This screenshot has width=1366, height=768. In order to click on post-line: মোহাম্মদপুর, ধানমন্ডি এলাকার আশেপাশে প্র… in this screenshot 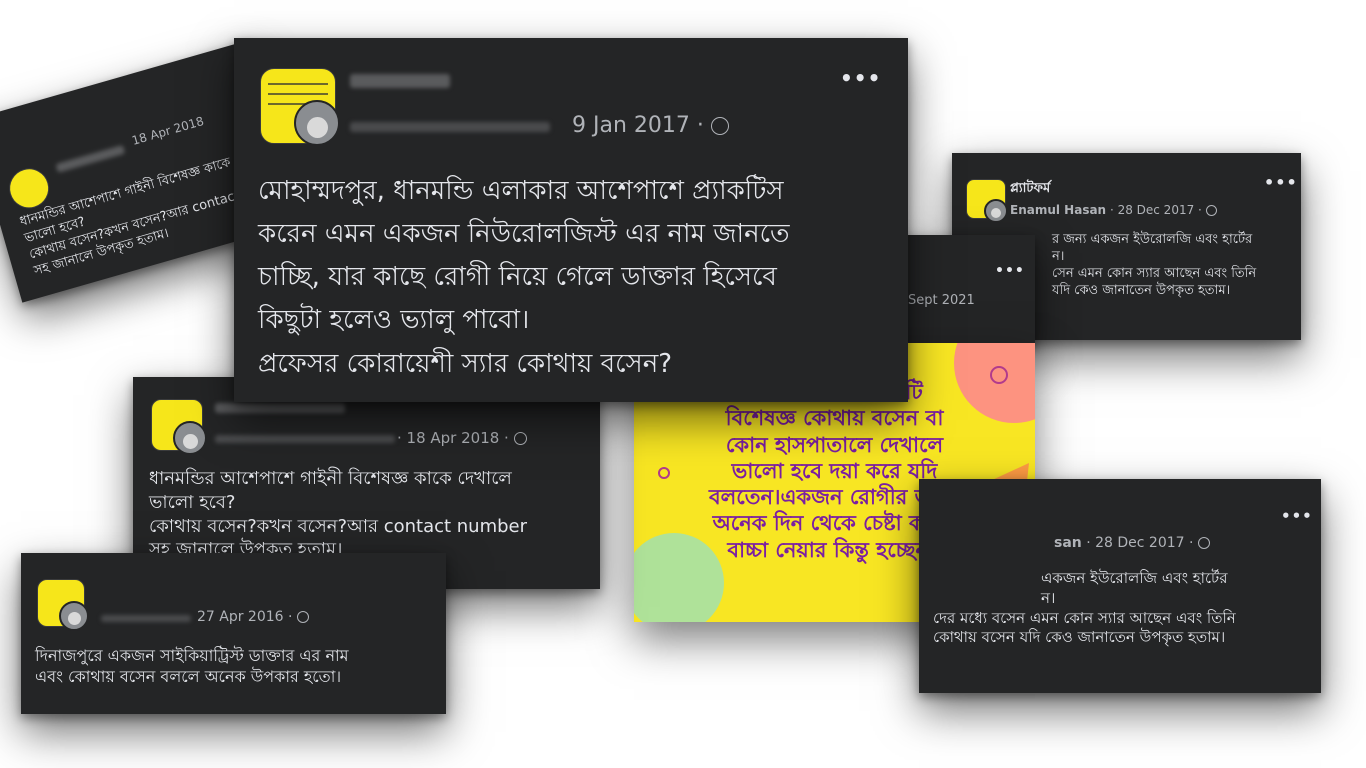, I will do `click(521, 191)`.